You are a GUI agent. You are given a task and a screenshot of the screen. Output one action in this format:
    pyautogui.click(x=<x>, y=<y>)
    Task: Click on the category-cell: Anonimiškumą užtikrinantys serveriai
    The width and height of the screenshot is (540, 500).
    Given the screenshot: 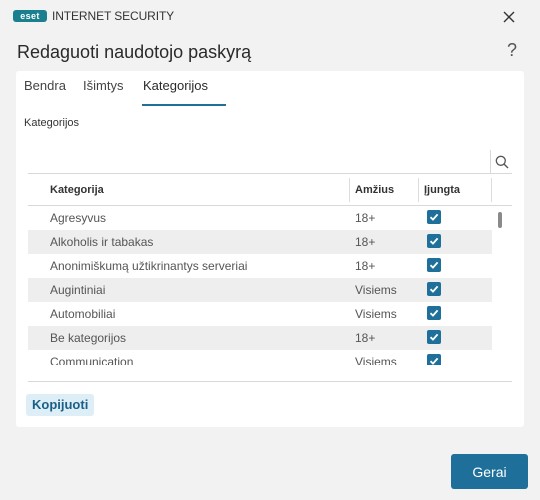 What is the action you would take?
    pyautogui.click(x=149, y=266)
    